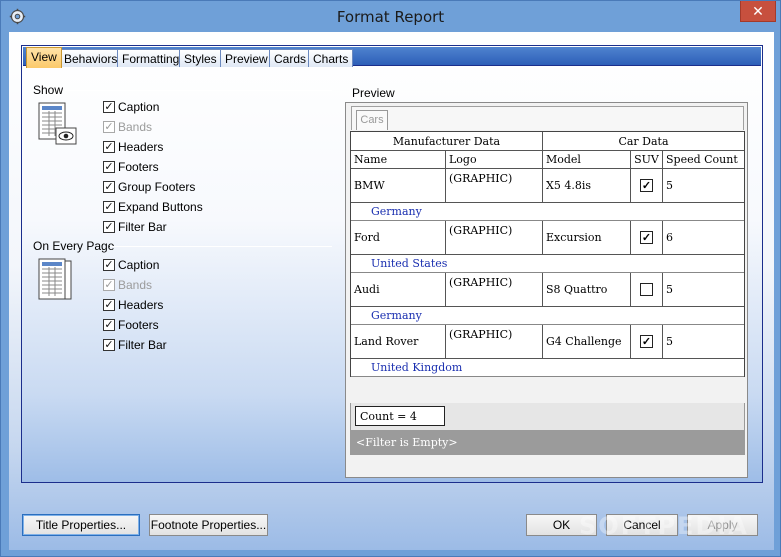  I want to click on title-bar: Format Report ✕, so click(390, 17).